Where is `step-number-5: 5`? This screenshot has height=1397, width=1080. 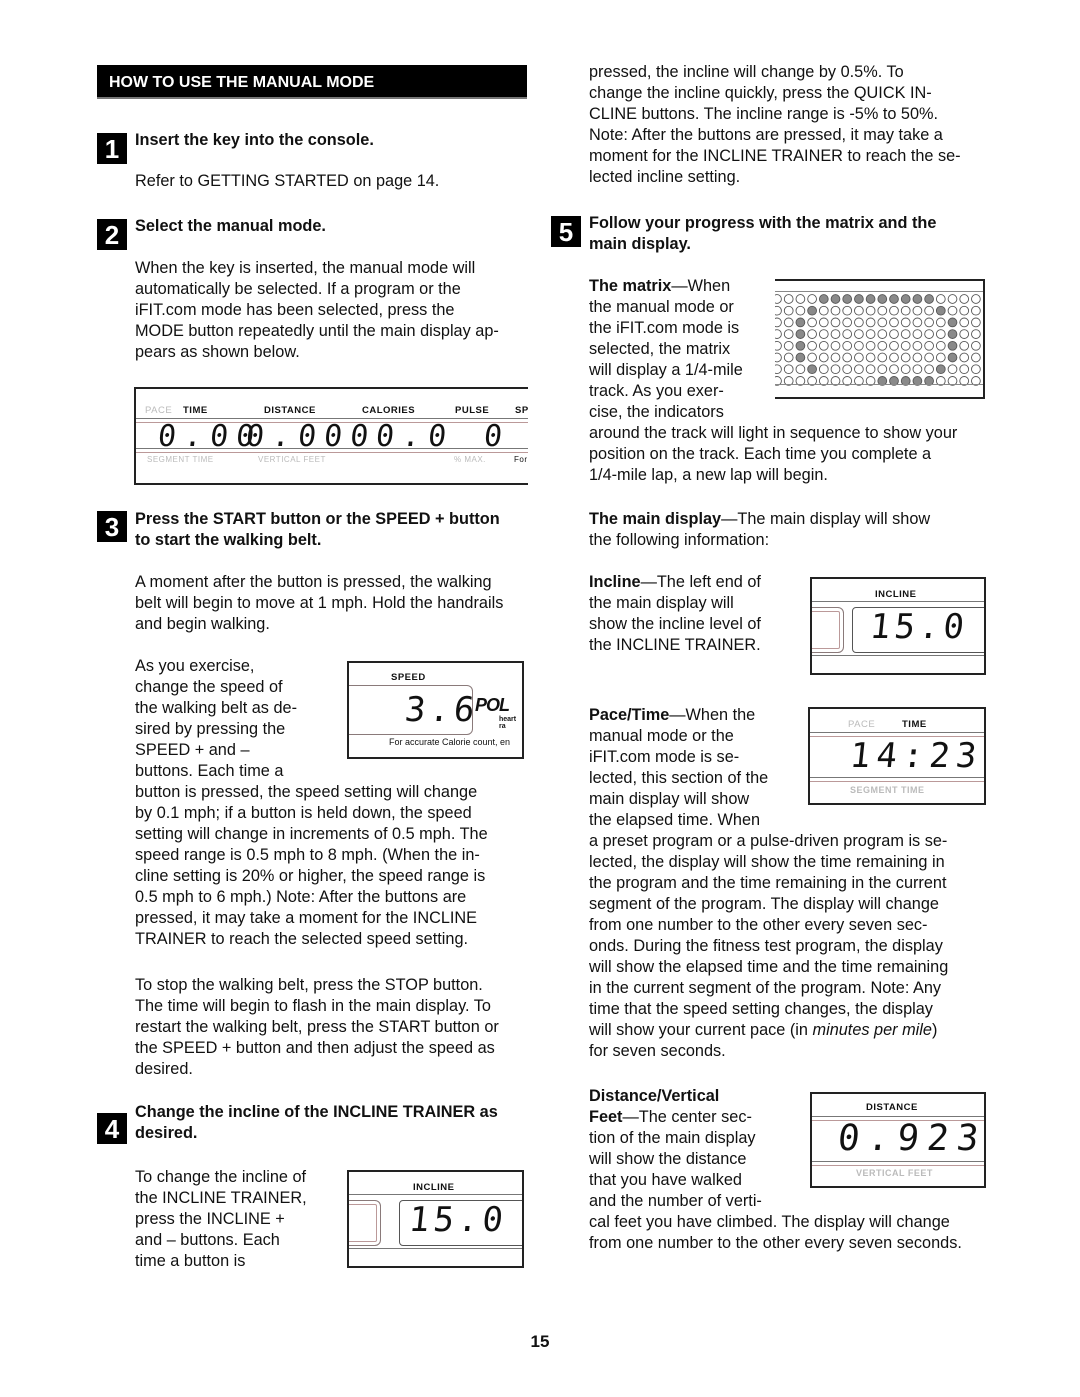 step-number-5: 5 is located at coordinates (566, 231).